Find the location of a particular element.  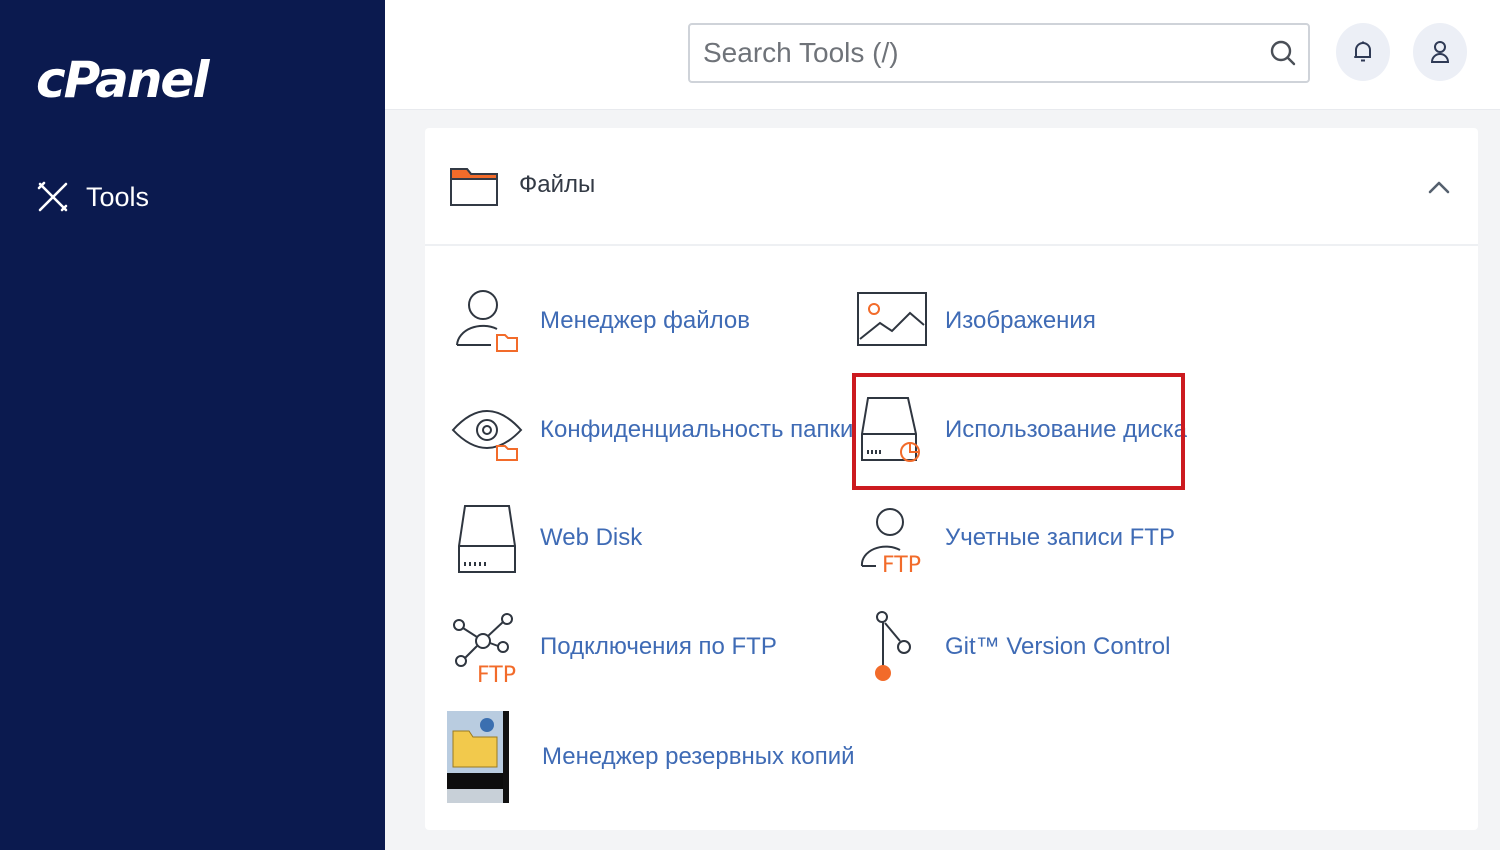

cpanel-logo: cPanel is located at coordinates (122, 80).